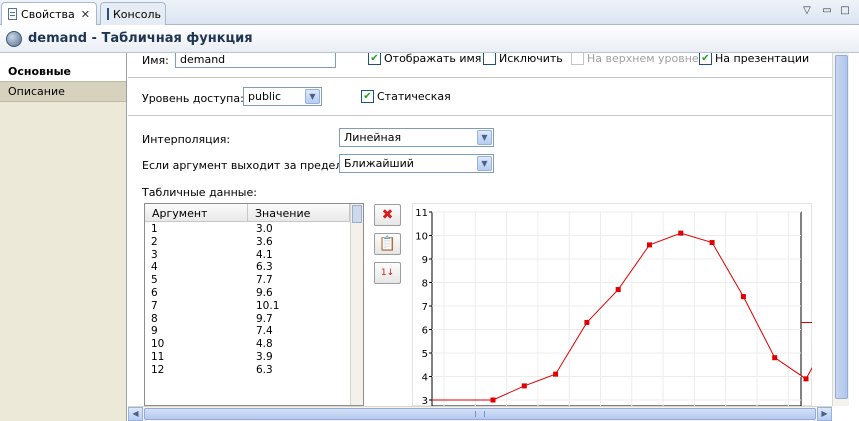  I want to click on tab-console: Консоль, so click(133, 13).